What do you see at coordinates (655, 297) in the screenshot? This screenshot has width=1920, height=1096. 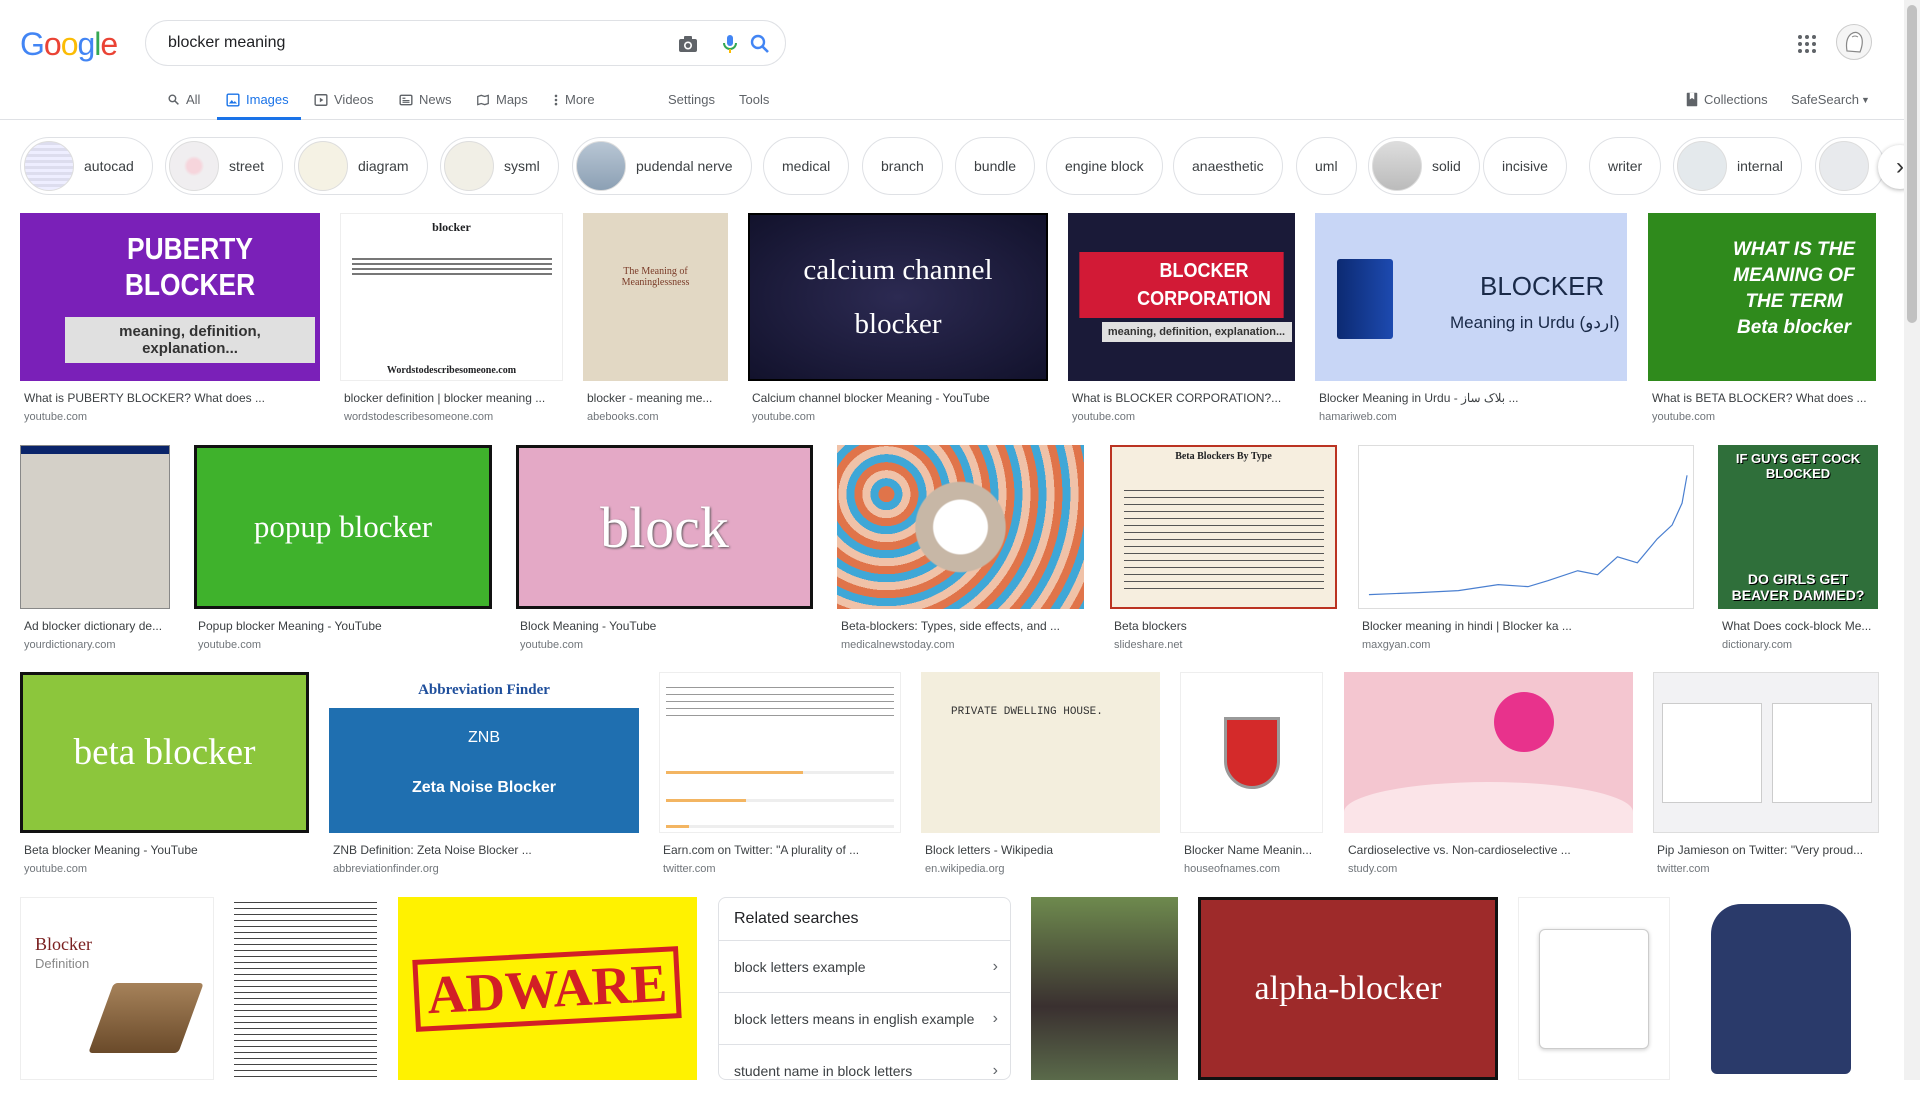 I see `result-thumbnail: The Meaning of Meaninglessness` at bounding box center [655, 297].